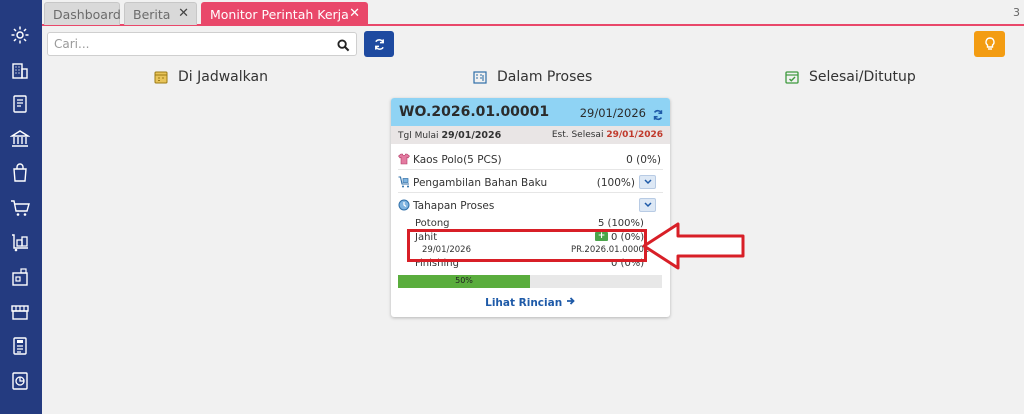 This screenshot has height=414, width=1024. What do you see at coordinates (152, 14) in the screenshot?
I see `tab-label: Berita` at bounding box center [152, 14].